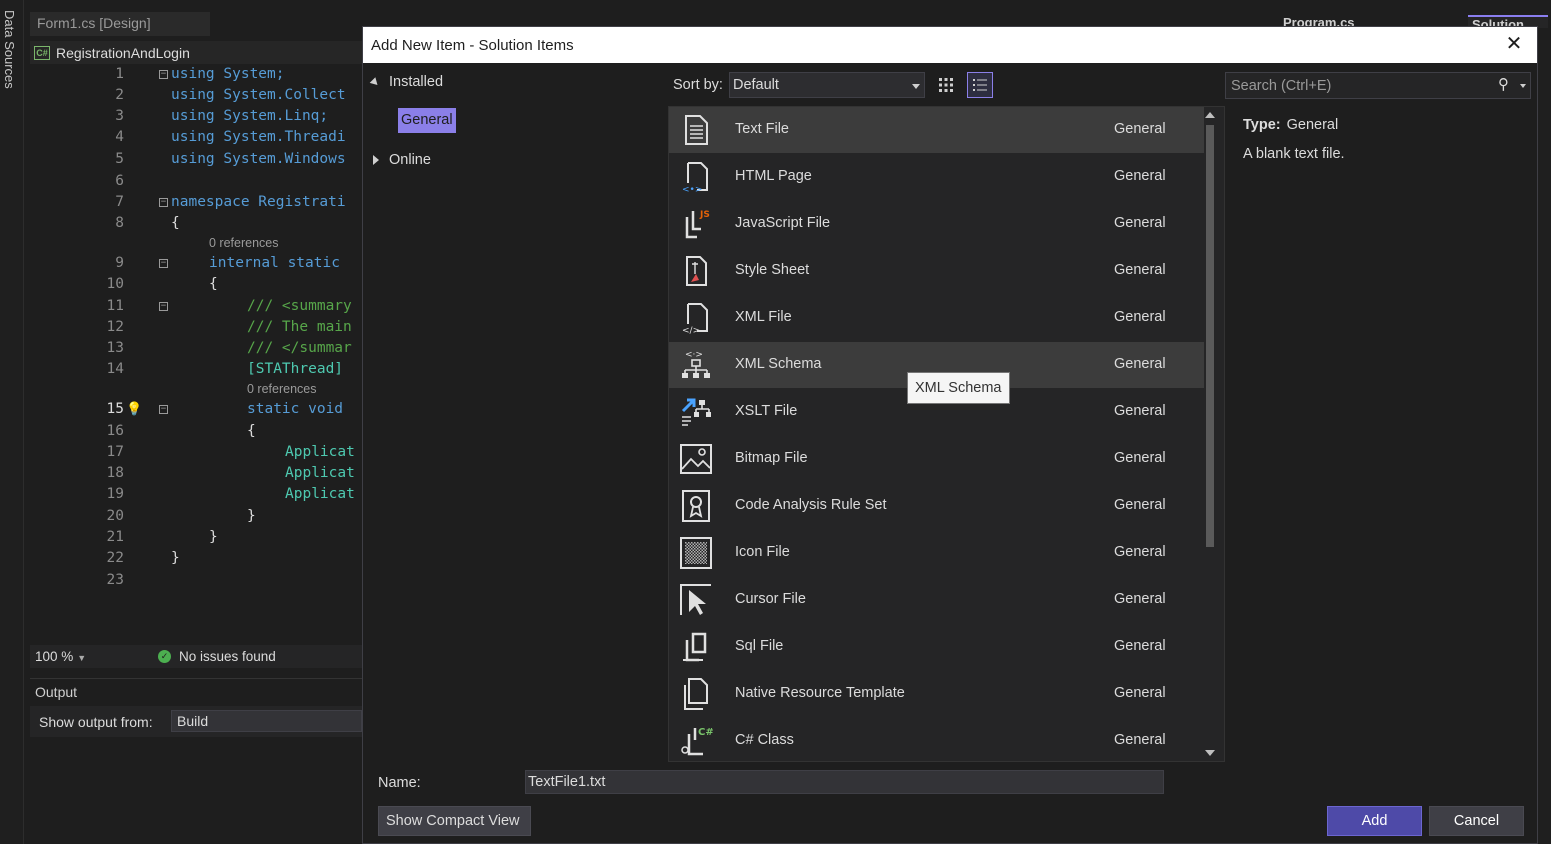 The height and width of the screenshot is (844, 1551). Describe the element at coordinates (454, 821) in the screenshot. I see `show-compact-view-button: Show Compact View` at that location.